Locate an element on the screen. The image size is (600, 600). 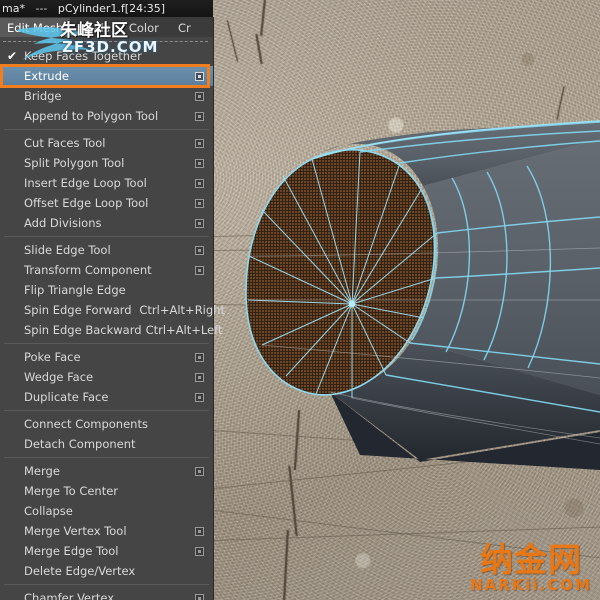
menu-item-chamfer-vertex: Chamfer Vertex is located at coordinates (106, 594).